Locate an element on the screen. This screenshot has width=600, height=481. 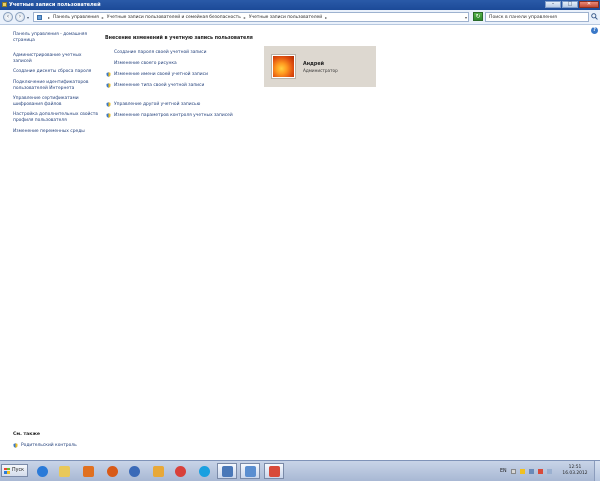
window-title-bar: Учетные записи пользователей – □ ✕ is located at coordinates (300, 5).